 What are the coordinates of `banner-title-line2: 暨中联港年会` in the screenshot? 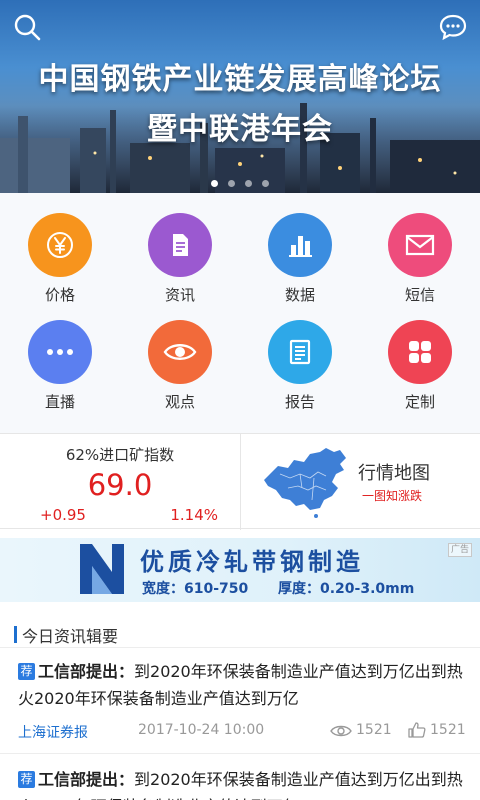 It's located at (240, 129).